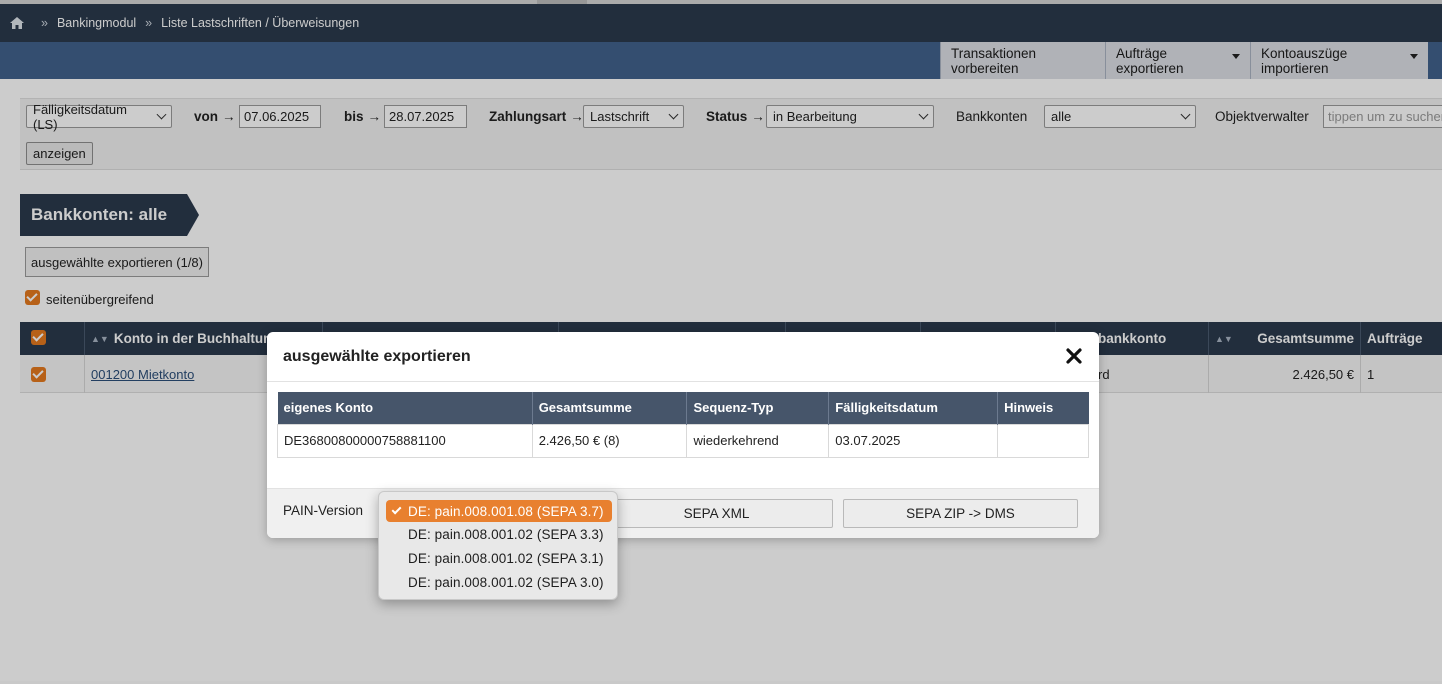 The height and width of the screenshot is (684, 1442). What do you see at coordinates (396, 509) in the screenshot?
I see `check-icon` at bounding box center [396, 509].